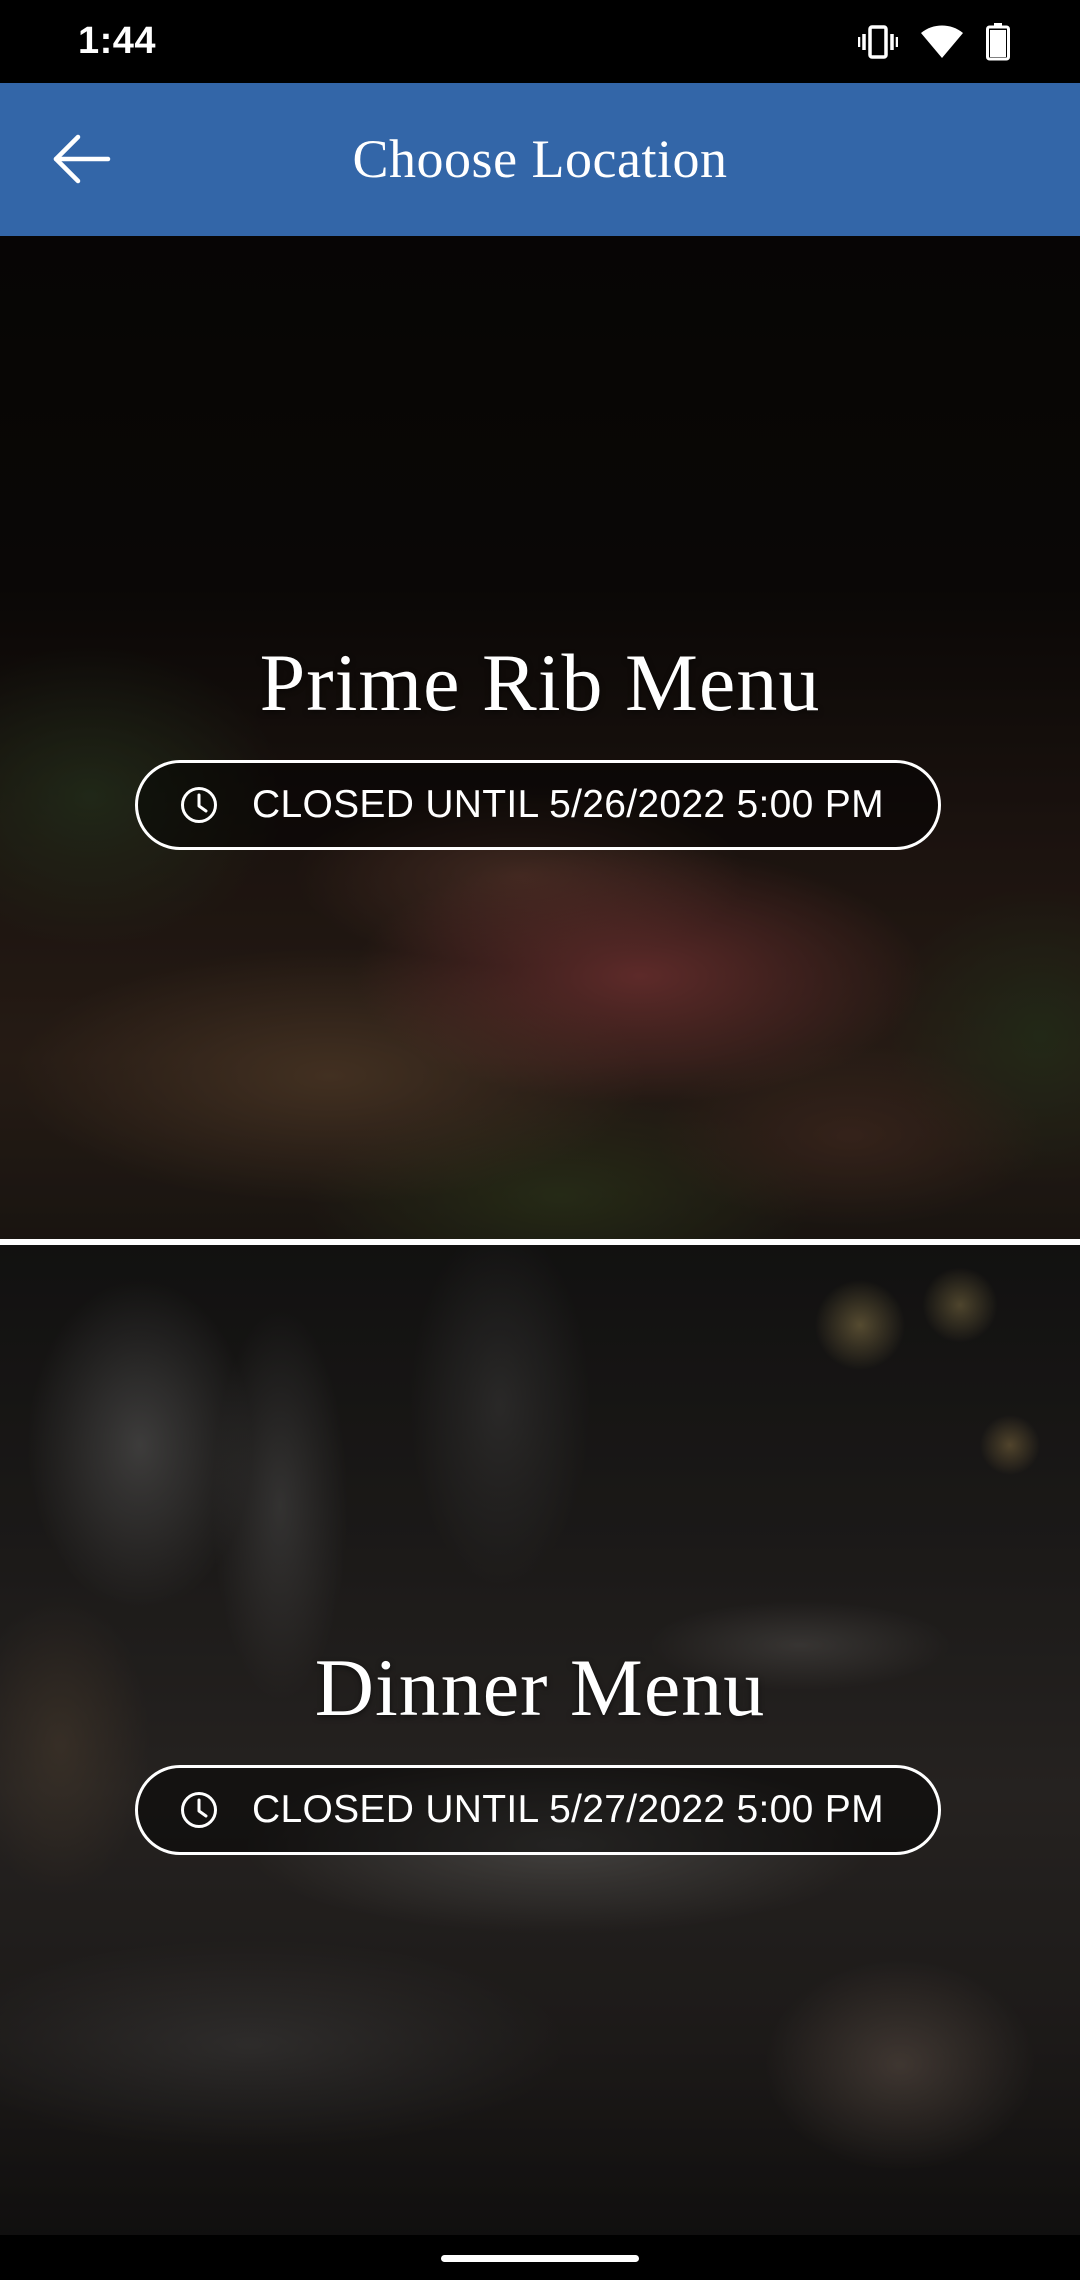 The image size is (1080, 2280). I want to click on vibrate-icon, so click(878, 42).